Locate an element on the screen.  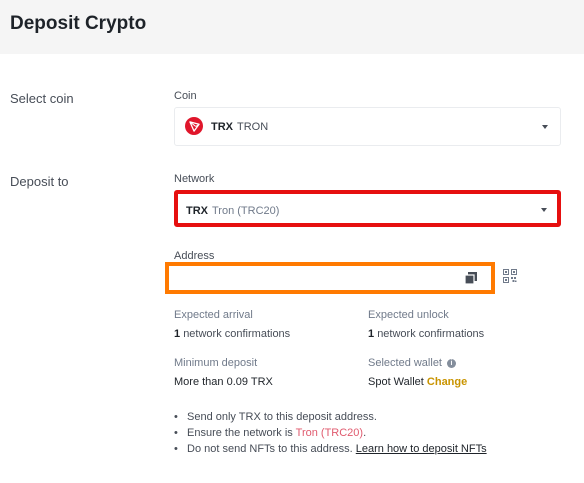
selected-wallet-value: Spot Wallet Change is located at coordinates (418, 382).